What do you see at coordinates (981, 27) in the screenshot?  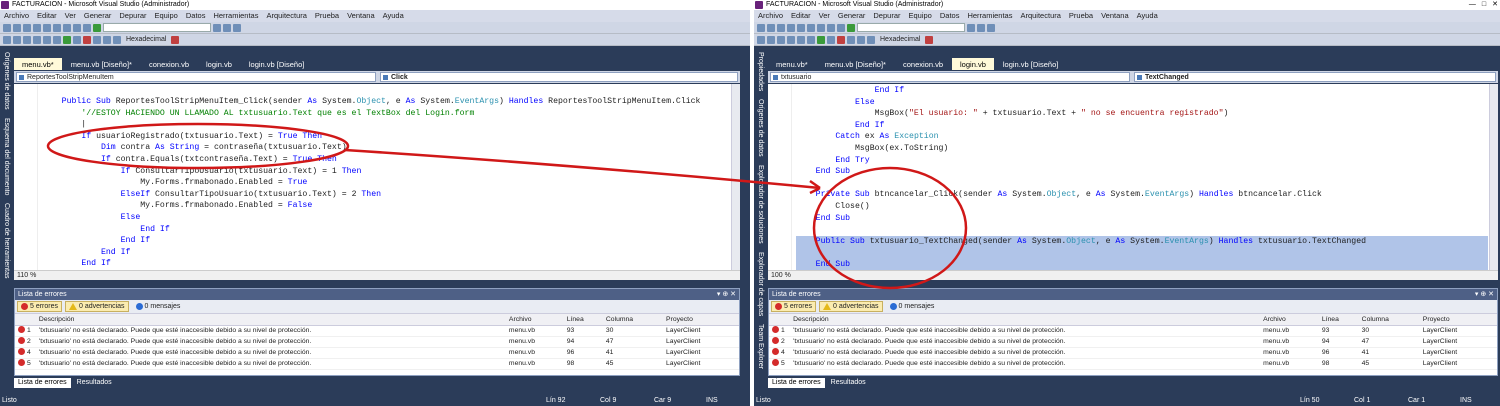 I see `solution-explorer-icon` at bounding box center [981, 27].